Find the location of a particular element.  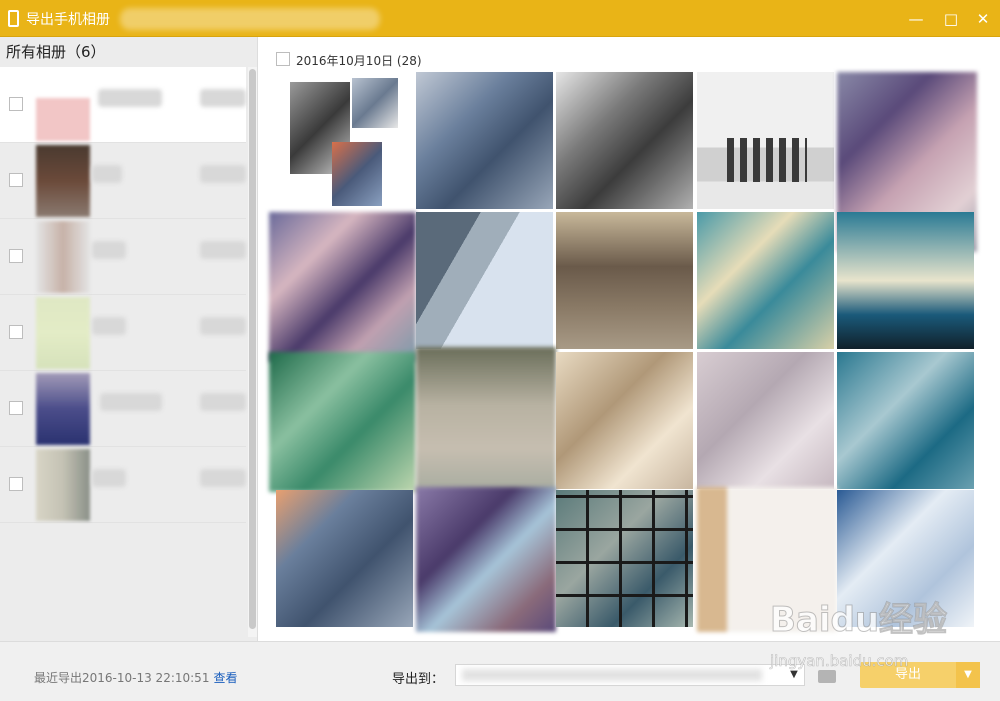

export-path-field: ▼ is located at coordinates (630, 675).